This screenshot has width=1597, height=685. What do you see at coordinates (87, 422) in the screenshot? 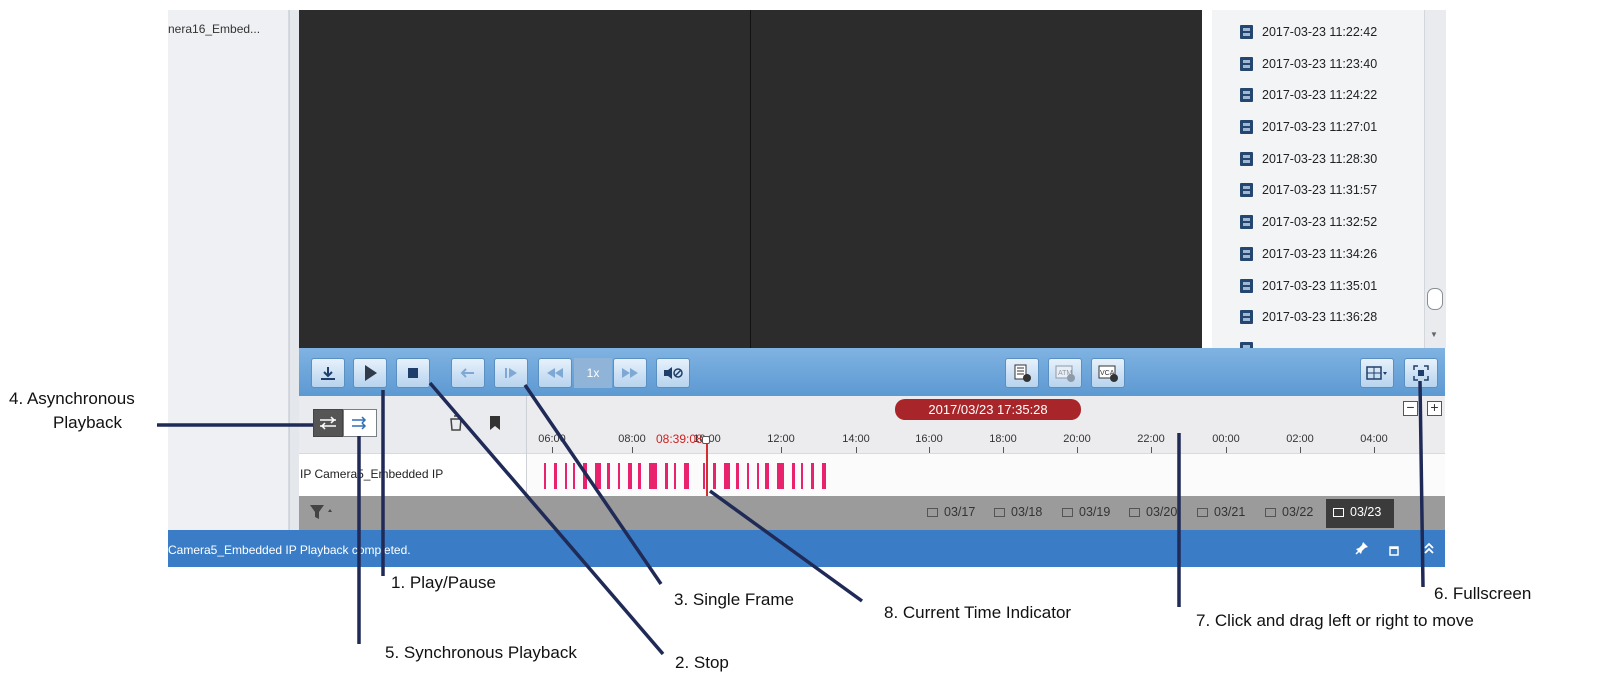
I see `annotation-async-line2: Playback` at bounding box center [87, 422].